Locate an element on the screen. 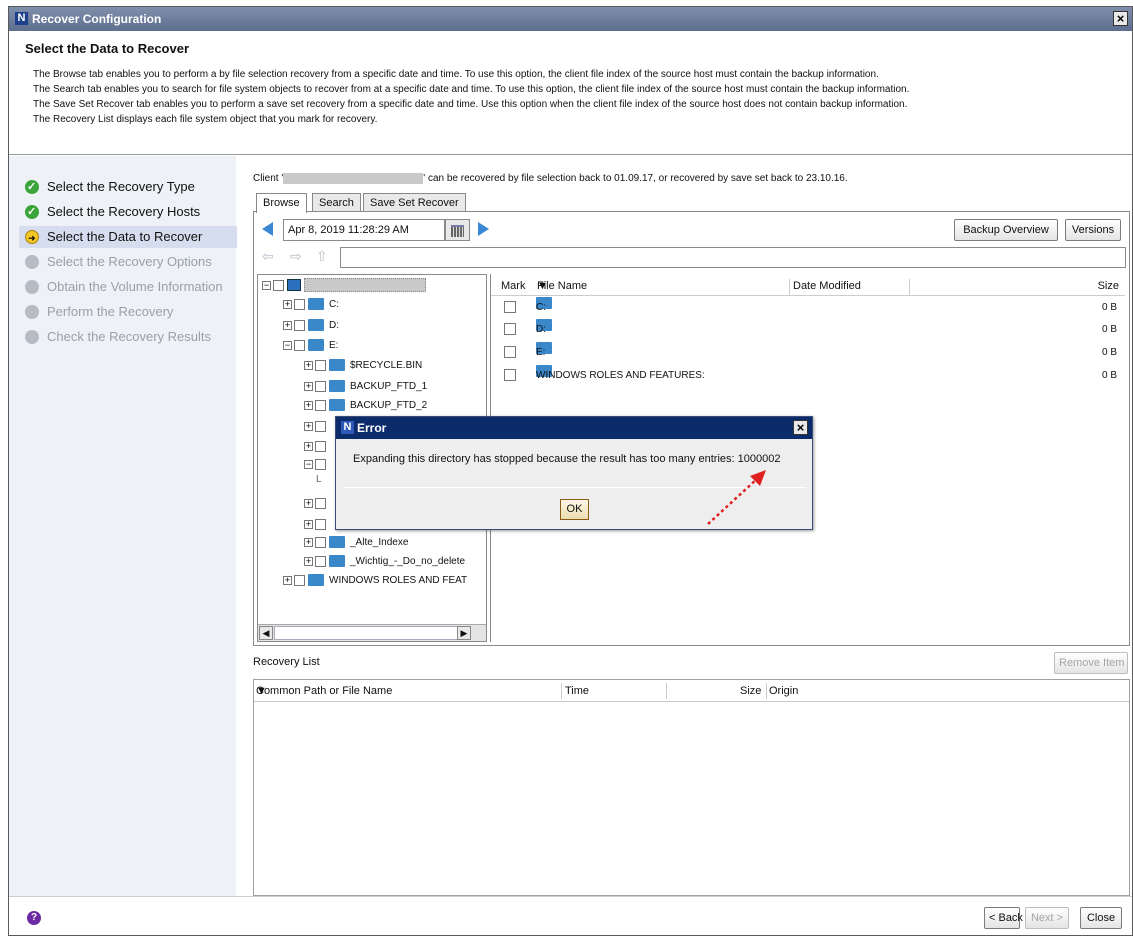  tree-node-folder: + BACKUP_FTD_1 is located at coordinates (365, 387).